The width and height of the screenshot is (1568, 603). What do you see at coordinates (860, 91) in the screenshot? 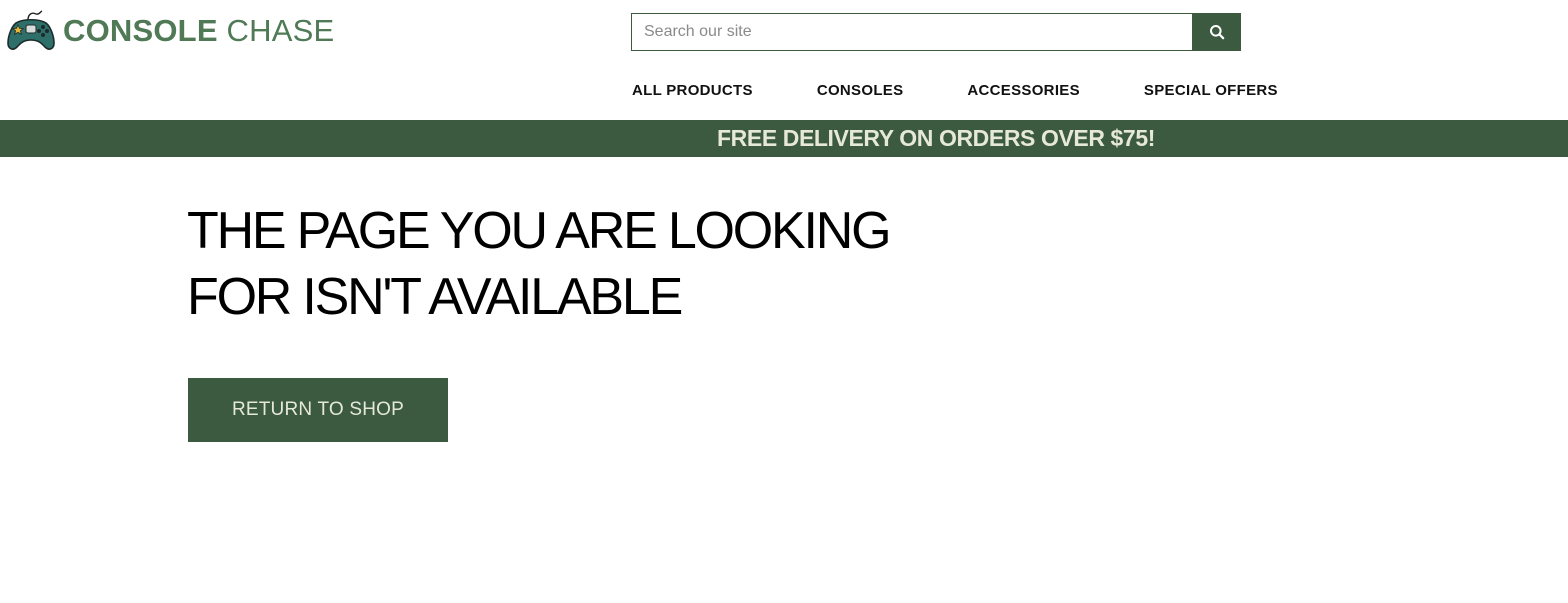
I see `nav-item-consoles: CONSOLES` at bounding box center [860, 91].